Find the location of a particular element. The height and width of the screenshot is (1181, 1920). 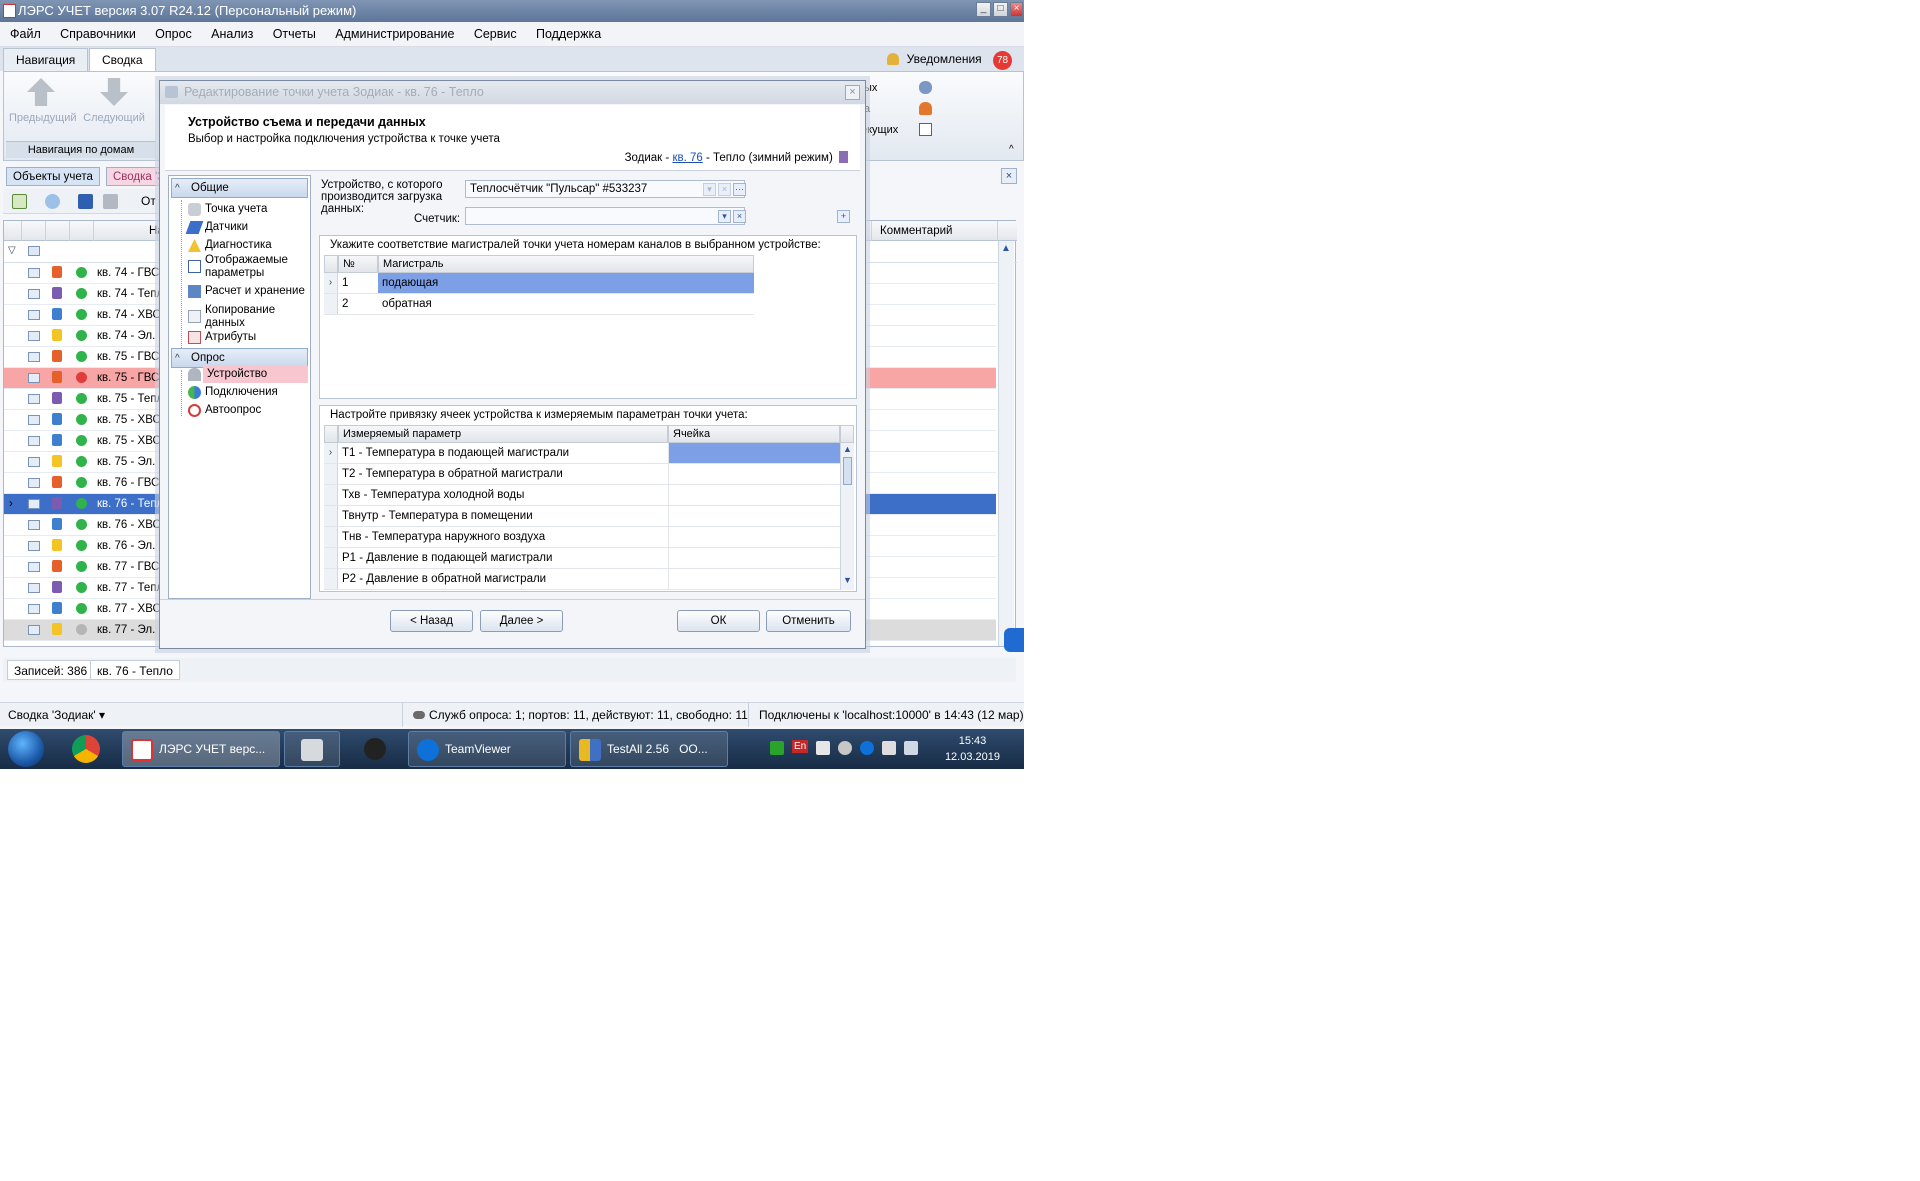

tray-teamviewer-icon is located at coordinates (867, 748).